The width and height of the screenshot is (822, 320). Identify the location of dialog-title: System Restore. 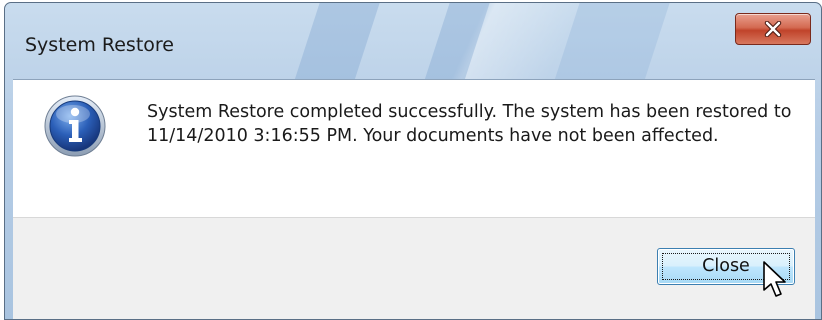
(99, 45).